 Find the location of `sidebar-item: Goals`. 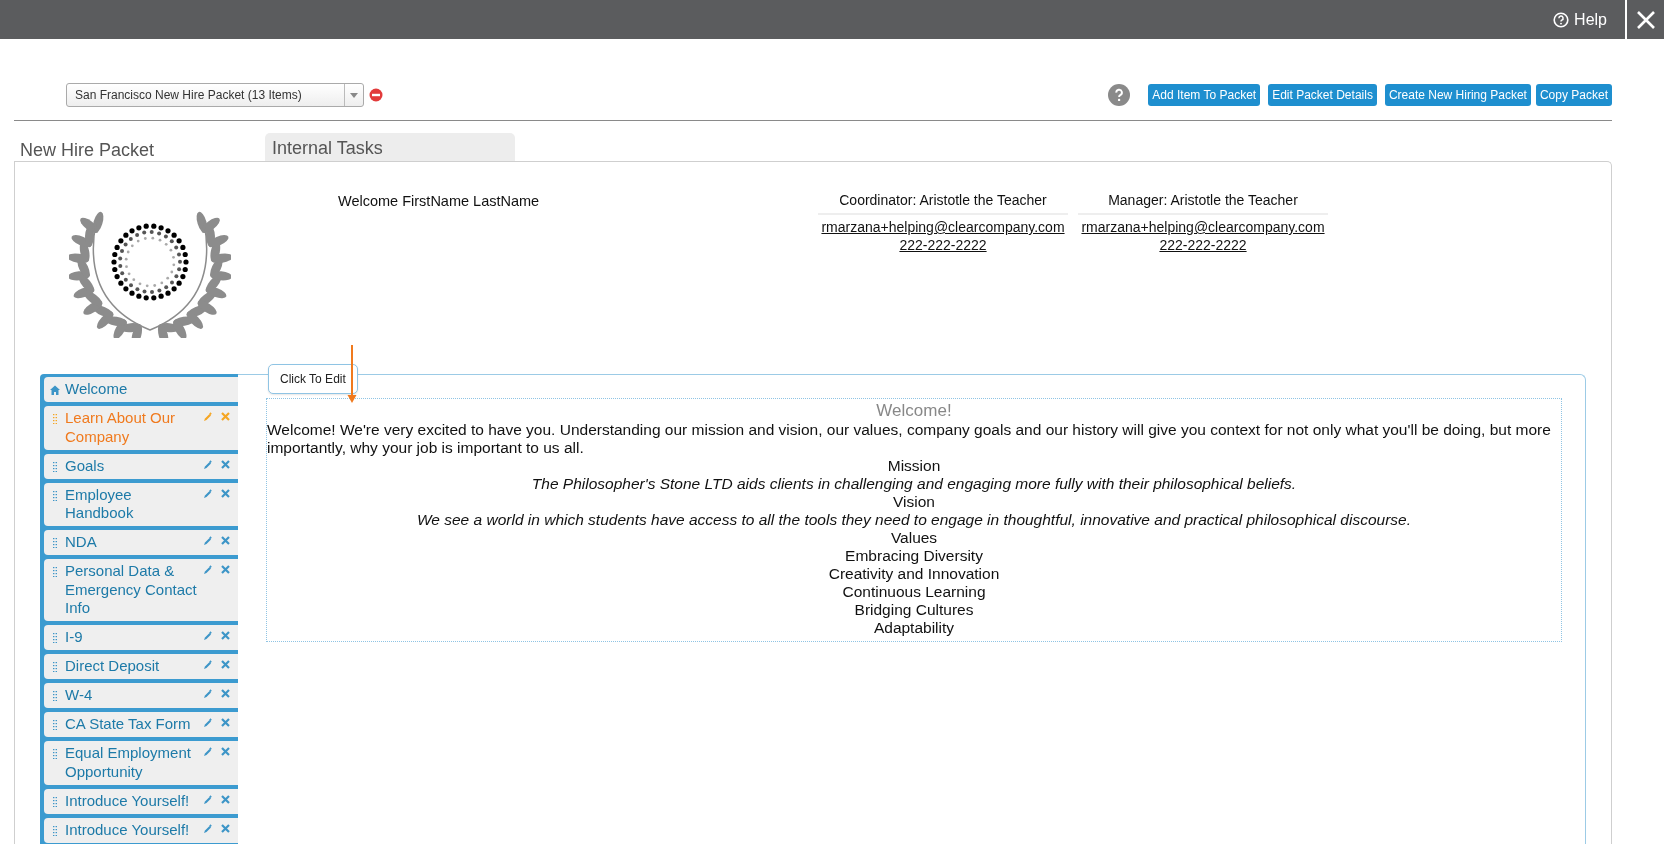

sidebar-item: Goals is located at coordinates (141, 466).